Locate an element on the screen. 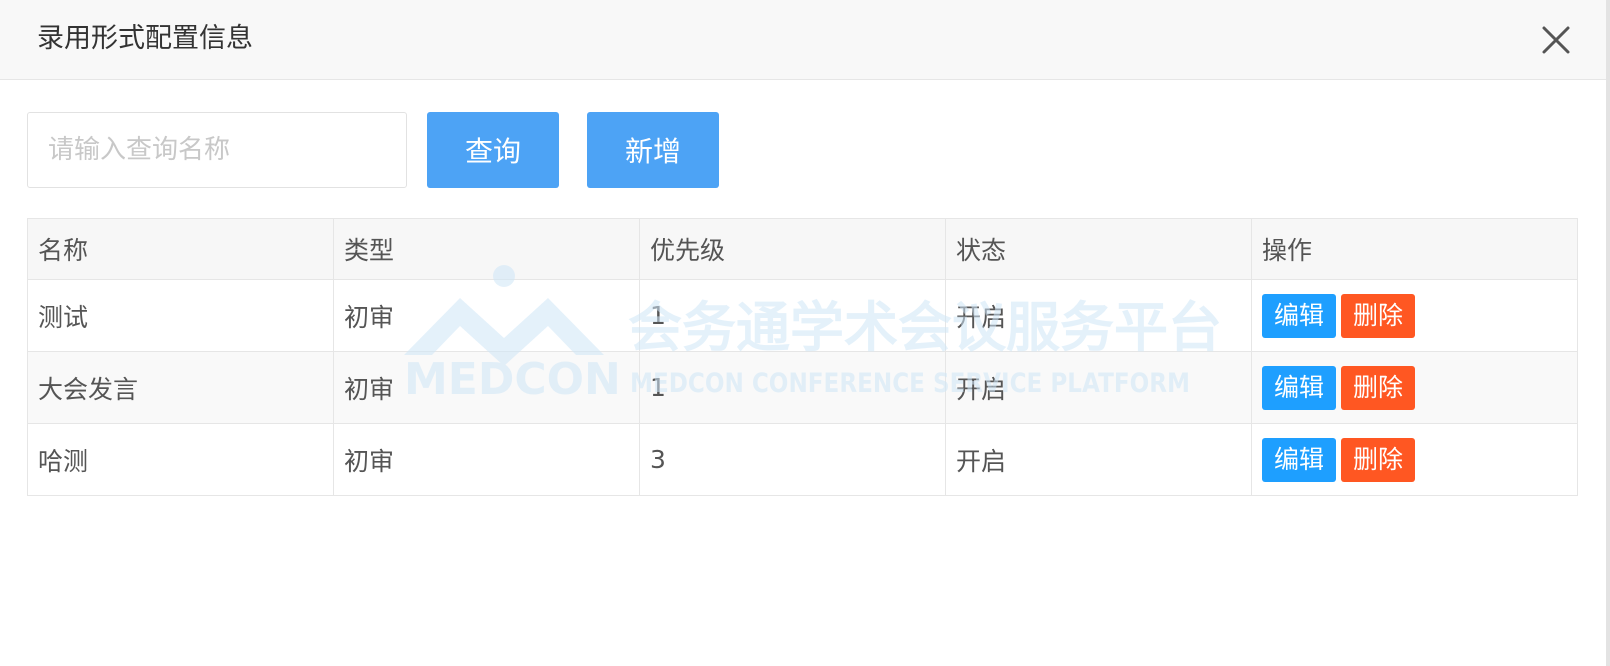 This screenshot has width=1610, height=666. table-row: 哈测 初审 3 开启 编辑 删除 is located at coordinates (802, 459).